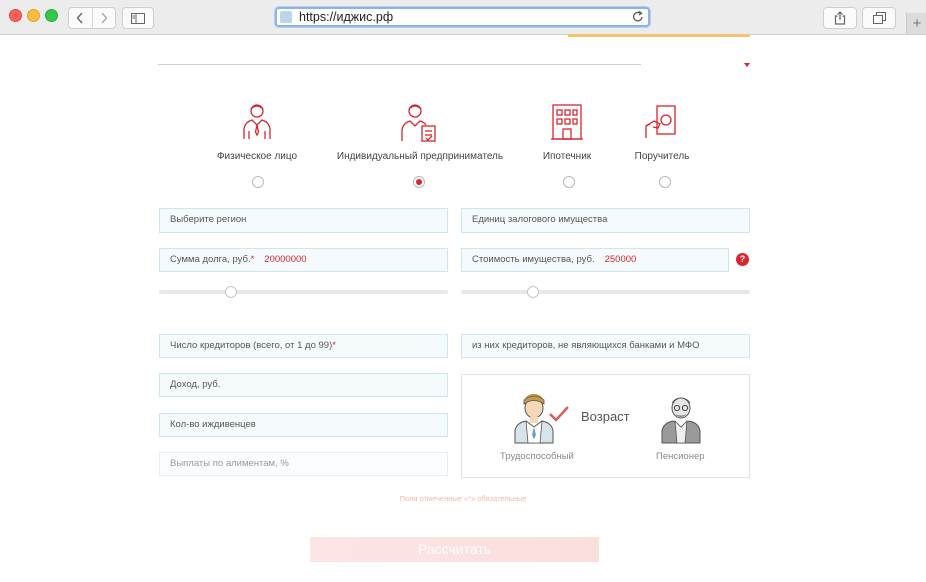 The height and width of the screenshot is (582, 926). Describe the element at coordinates (665, 182) in the screenshot. I see `radio-guarantor` at that location.